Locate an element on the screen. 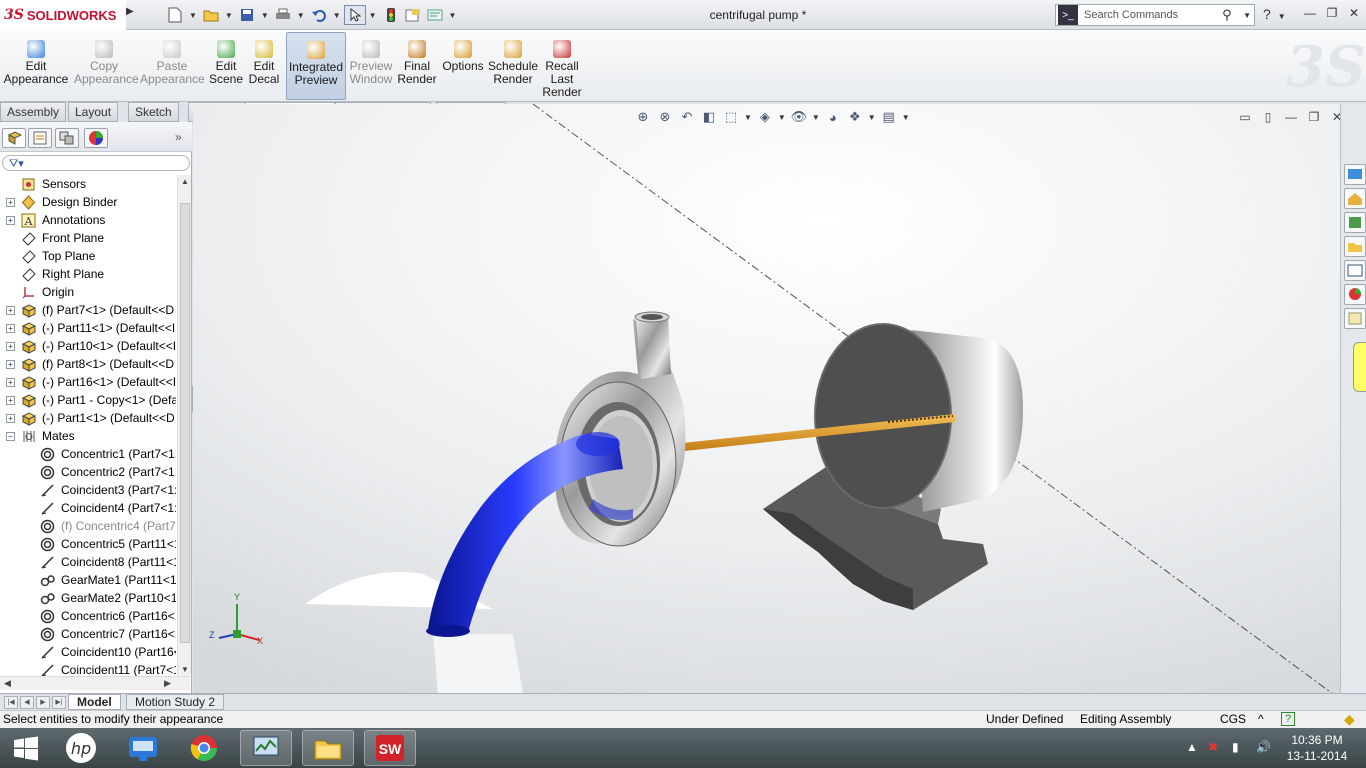  search-commands-box: >_ Search Commands ⚲ ▼ is located at coordinates (1155, 15).